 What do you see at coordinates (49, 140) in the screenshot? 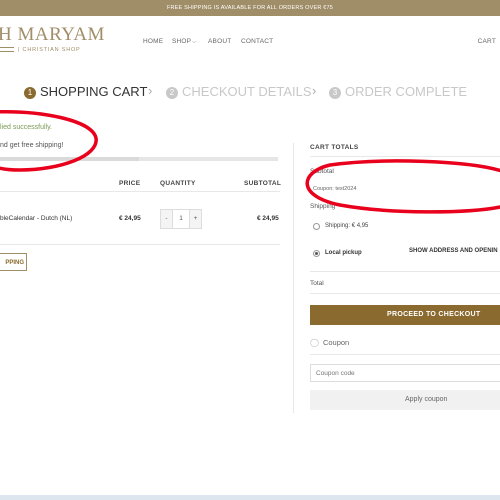
I see `annotation-ellipse-left` at bounding box center [49, 140].